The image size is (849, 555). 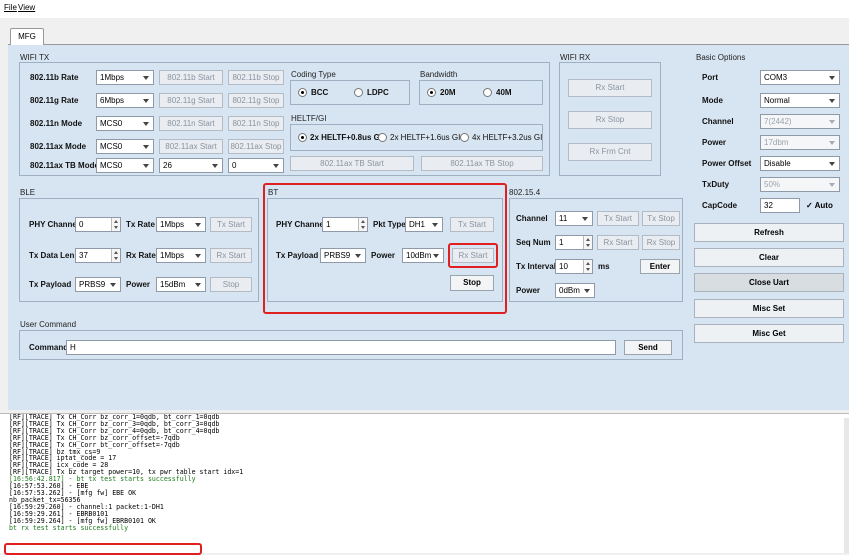 What do you see at coordinates (191, 100) in the screenshot?
I see `start-11g-button: 802.11g Start` at bounding box center [191, 100].